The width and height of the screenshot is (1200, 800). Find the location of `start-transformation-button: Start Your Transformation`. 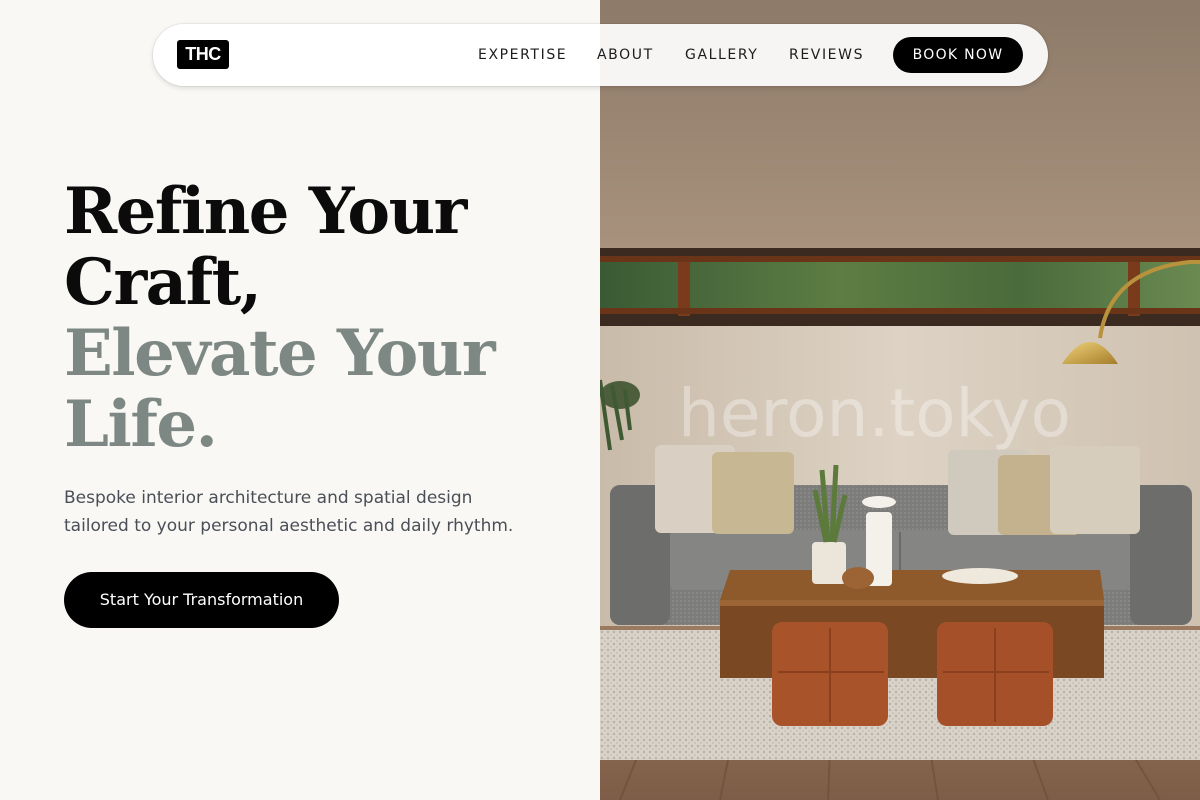

start-transformation-button: Start Your Transformation is located at coordinates (201, 600).